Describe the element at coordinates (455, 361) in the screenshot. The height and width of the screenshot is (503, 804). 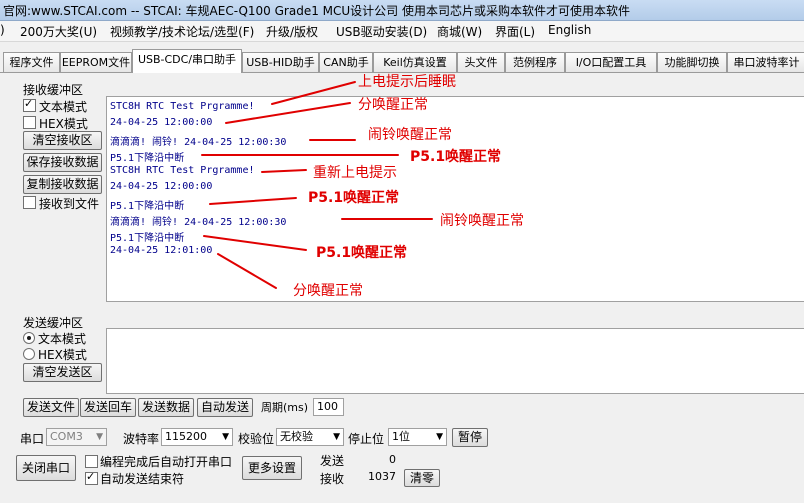
I see `send-textarea` at that location.